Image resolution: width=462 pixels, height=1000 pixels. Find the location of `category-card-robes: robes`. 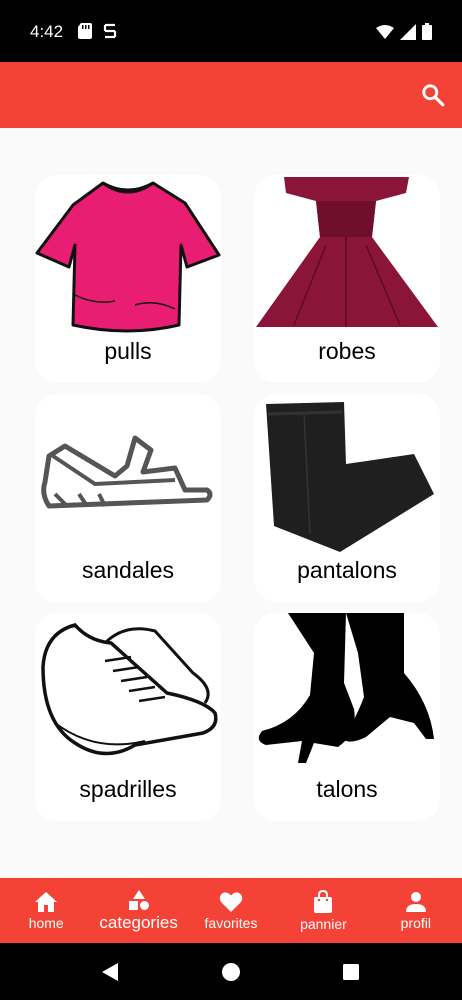

category-card-robes: robes is located at coordinates (347, 279).